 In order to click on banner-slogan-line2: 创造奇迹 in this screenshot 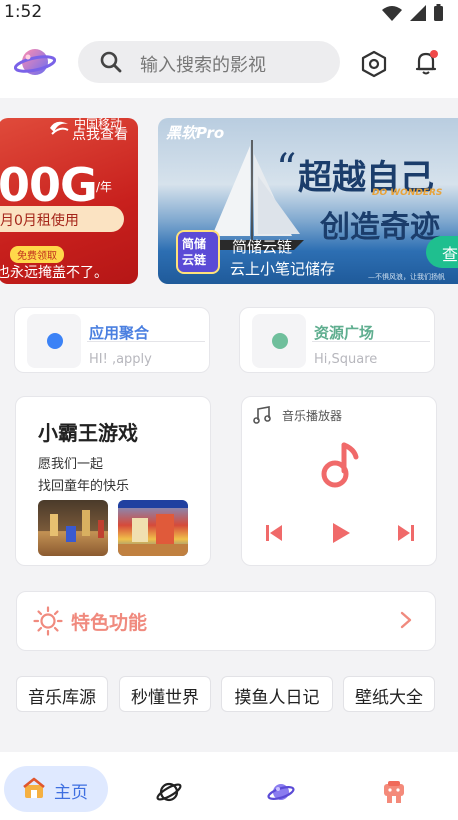, I will do `click(380, 227)`.